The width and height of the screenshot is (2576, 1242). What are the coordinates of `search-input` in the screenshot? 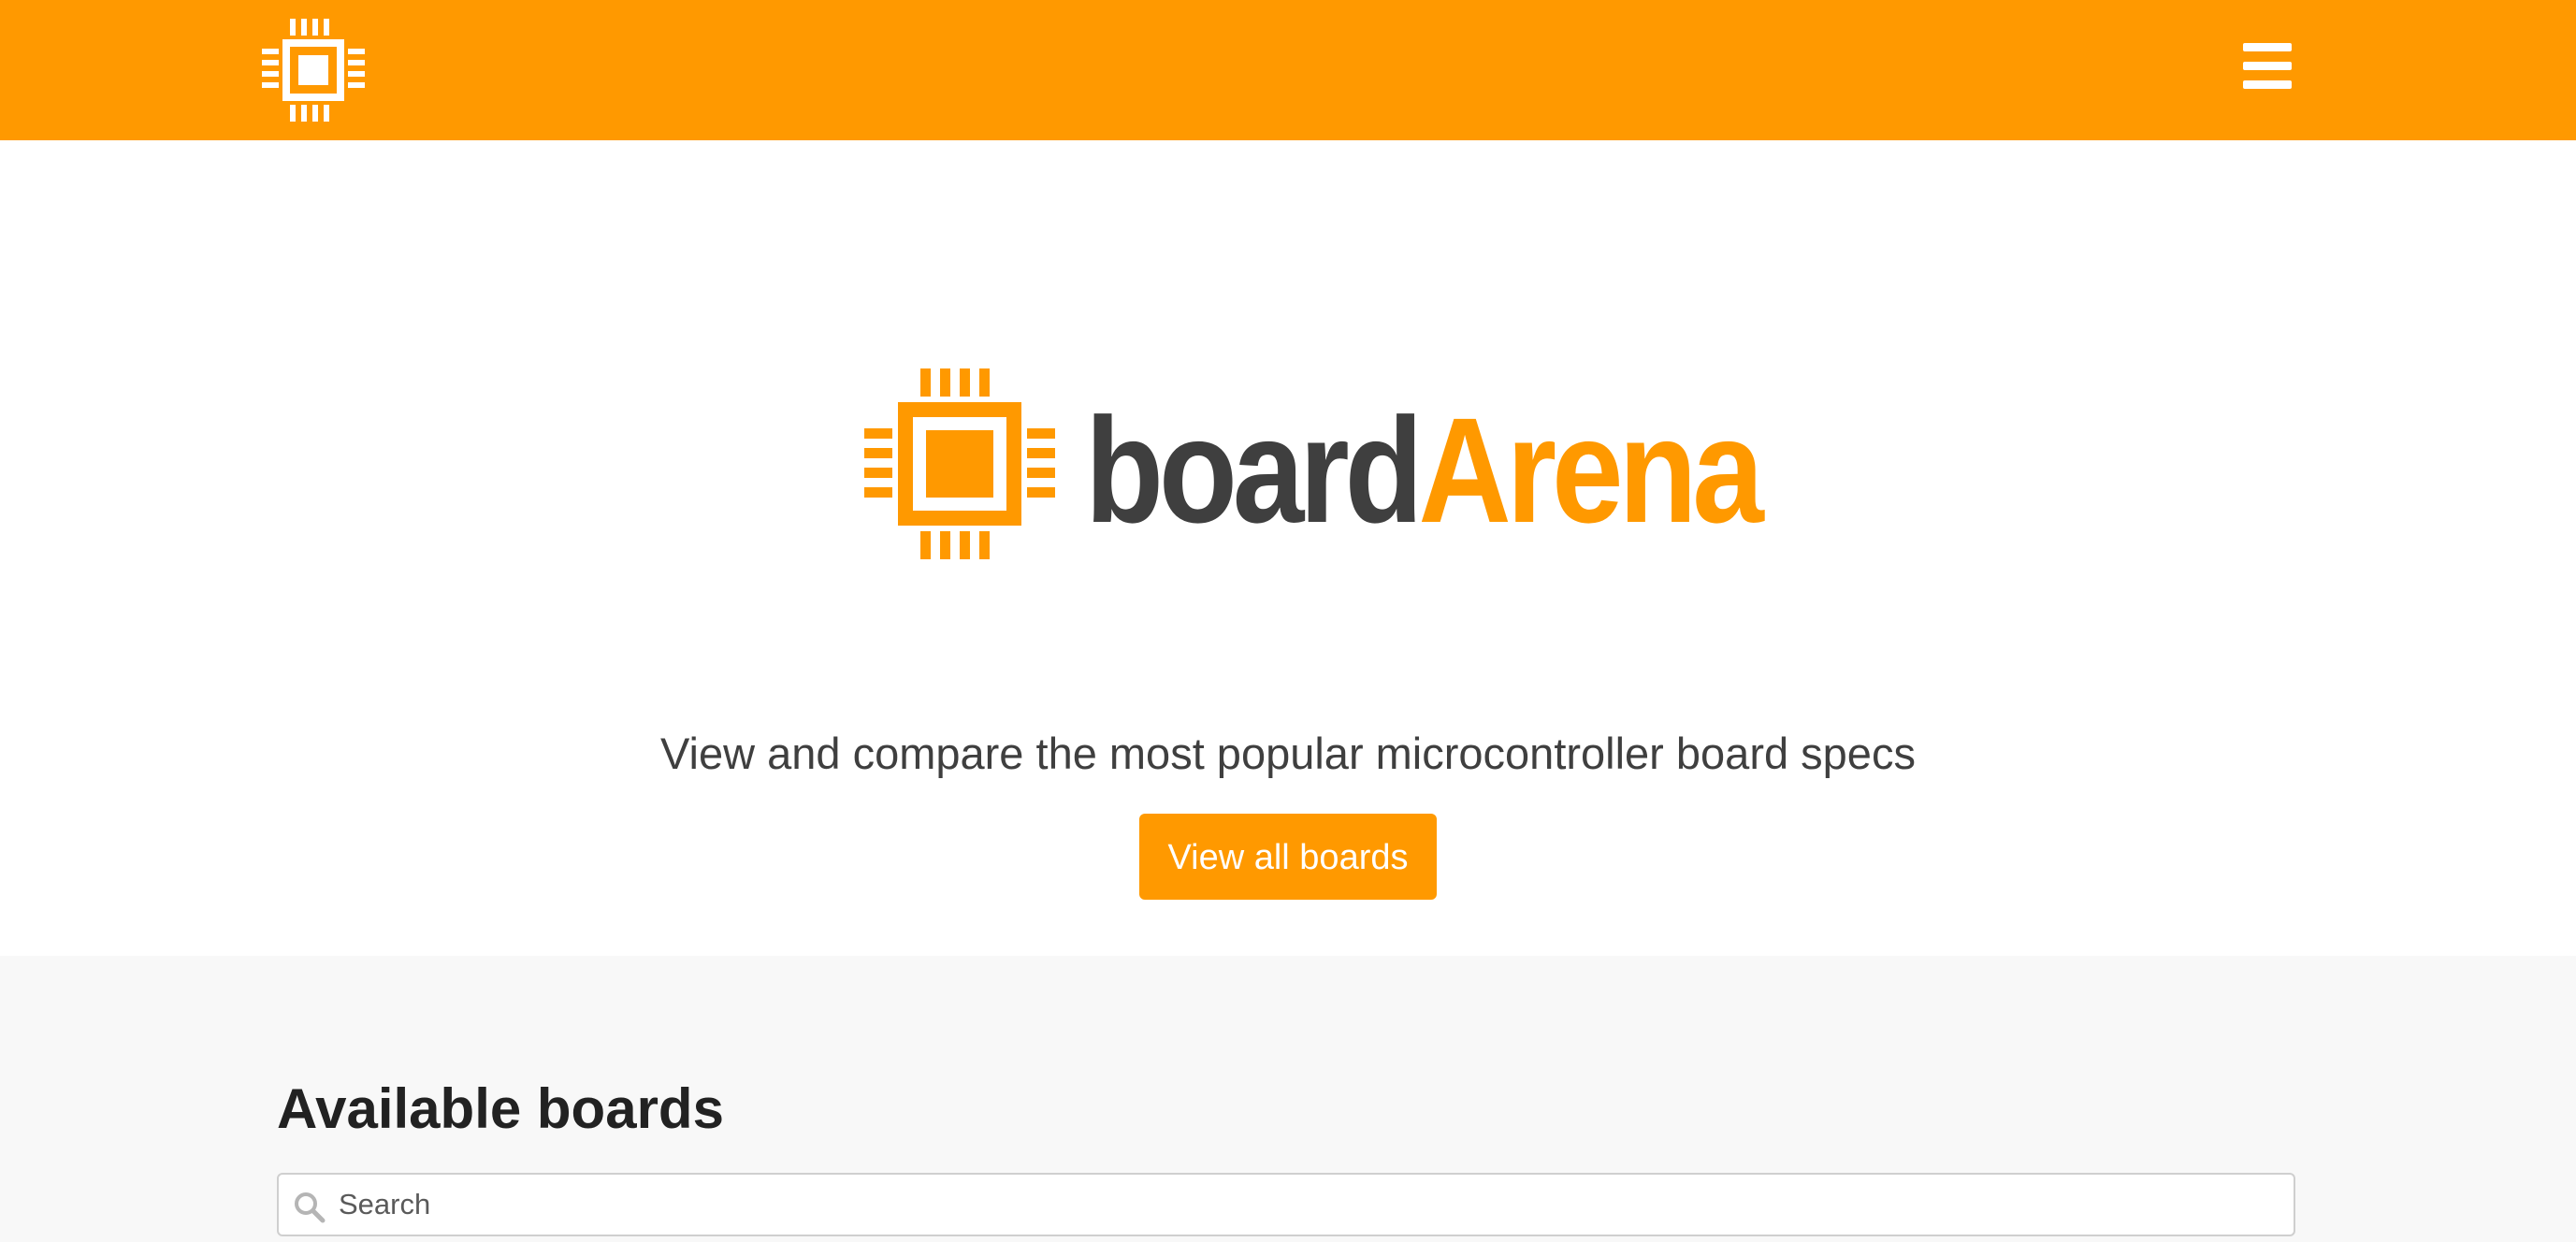 It's located at (1311, 1205).